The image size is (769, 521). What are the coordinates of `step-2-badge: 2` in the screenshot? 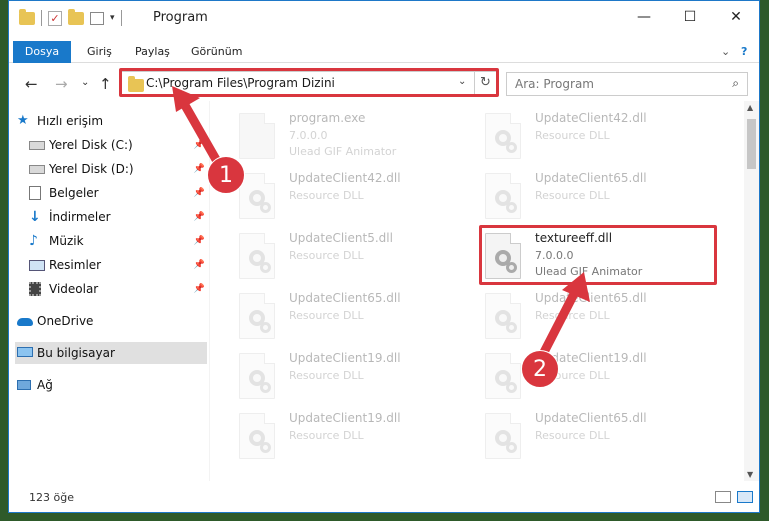 It's located at (540, 369).